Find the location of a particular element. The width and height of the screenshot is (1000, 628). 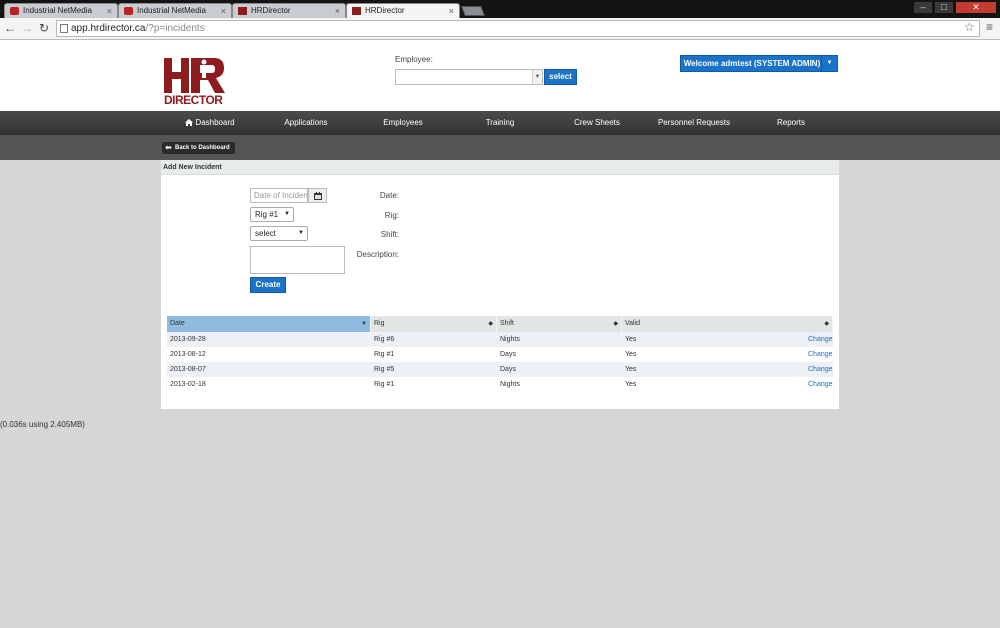

column-header-date: Date ▼ is located at coordinates (269, 324).